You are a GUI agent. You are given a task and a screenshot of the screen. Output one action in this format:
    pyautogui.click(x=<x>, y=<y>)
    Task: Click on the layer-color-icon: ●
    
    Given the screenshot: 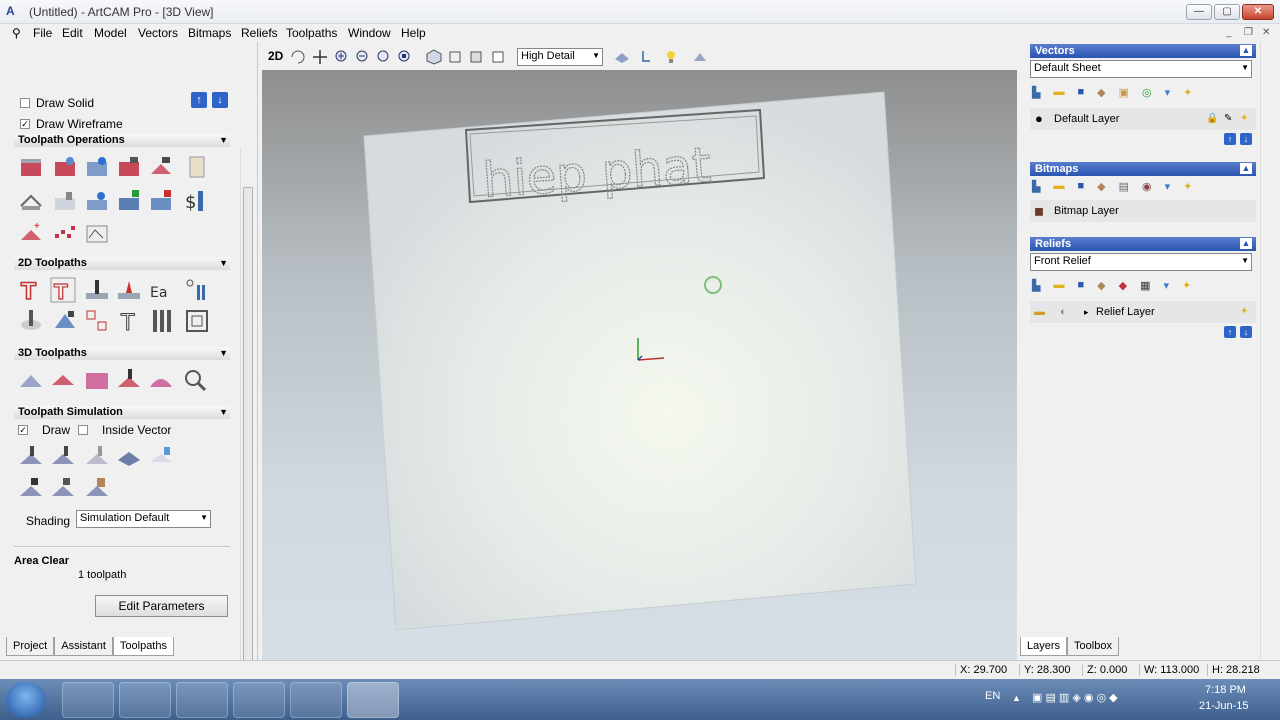 What is the action you would take?
    pyautogui.click(x=1039, y=119)
    